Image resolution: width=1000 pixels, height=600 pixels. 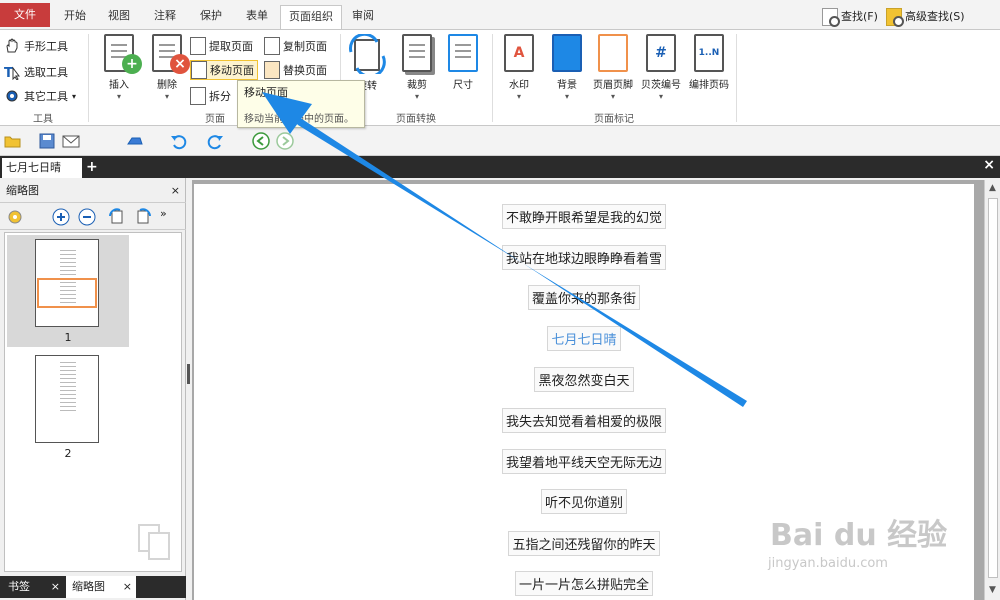 I want to click on redo-icon, so click(x=215, y=141).